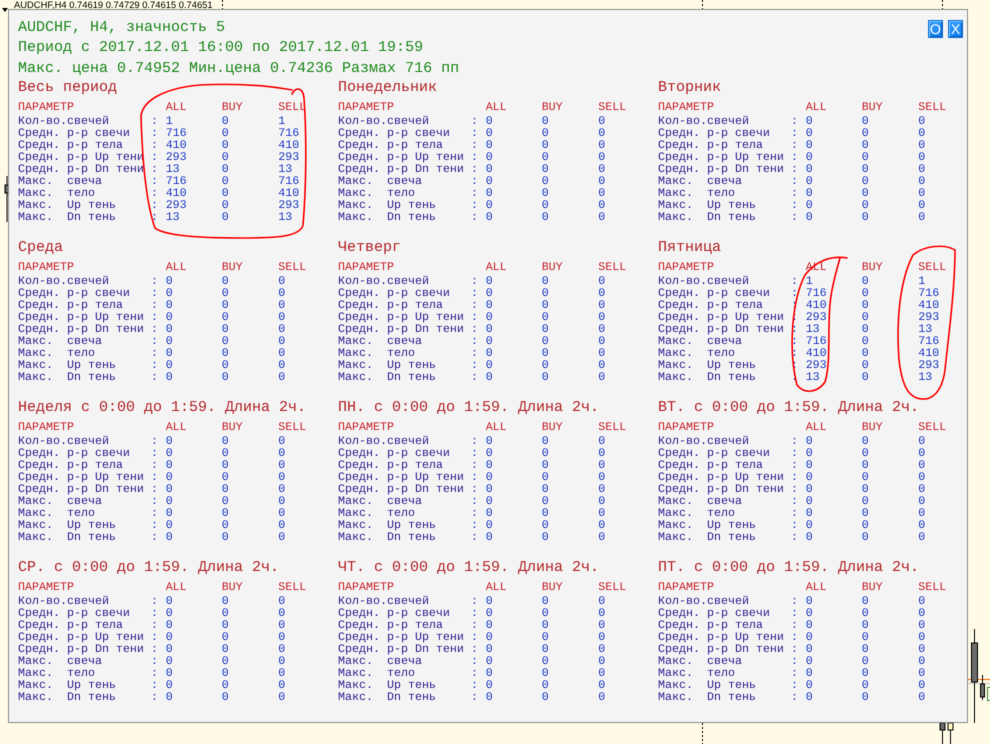 The height and width of the screenshot is (744, 990). What do you see at coordinates (387, 686) in the screenshot?
I see `row-label: Макс. Up тень` at bounding box center [387, 686].